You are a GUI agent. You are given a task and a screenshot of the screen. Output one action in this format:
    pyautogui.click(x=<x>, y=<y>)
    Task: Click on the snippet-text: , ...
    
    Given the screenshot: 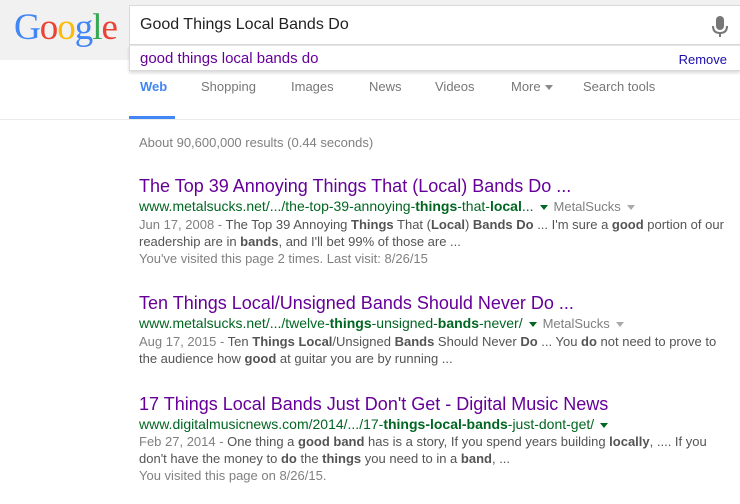 What is the action you would take?
    pyautogui.click(x=501, y=458)
    